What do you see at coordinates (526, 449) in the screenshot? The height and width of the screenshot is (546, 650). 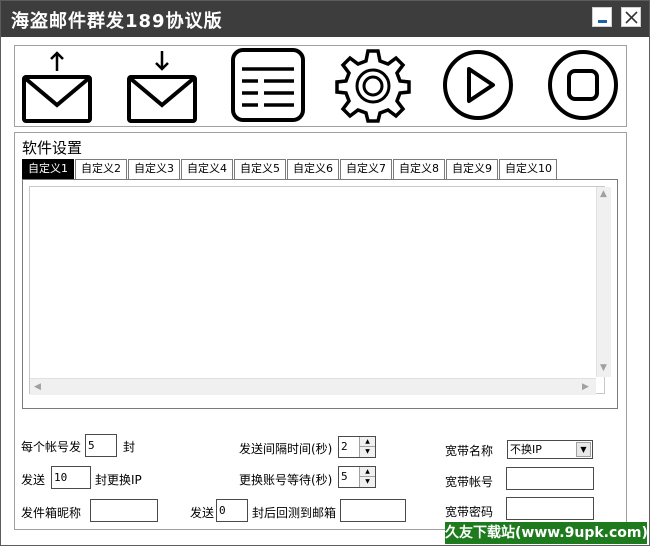 I see `broadband-name-value: 不换IP` at bounding box center [526, 449].